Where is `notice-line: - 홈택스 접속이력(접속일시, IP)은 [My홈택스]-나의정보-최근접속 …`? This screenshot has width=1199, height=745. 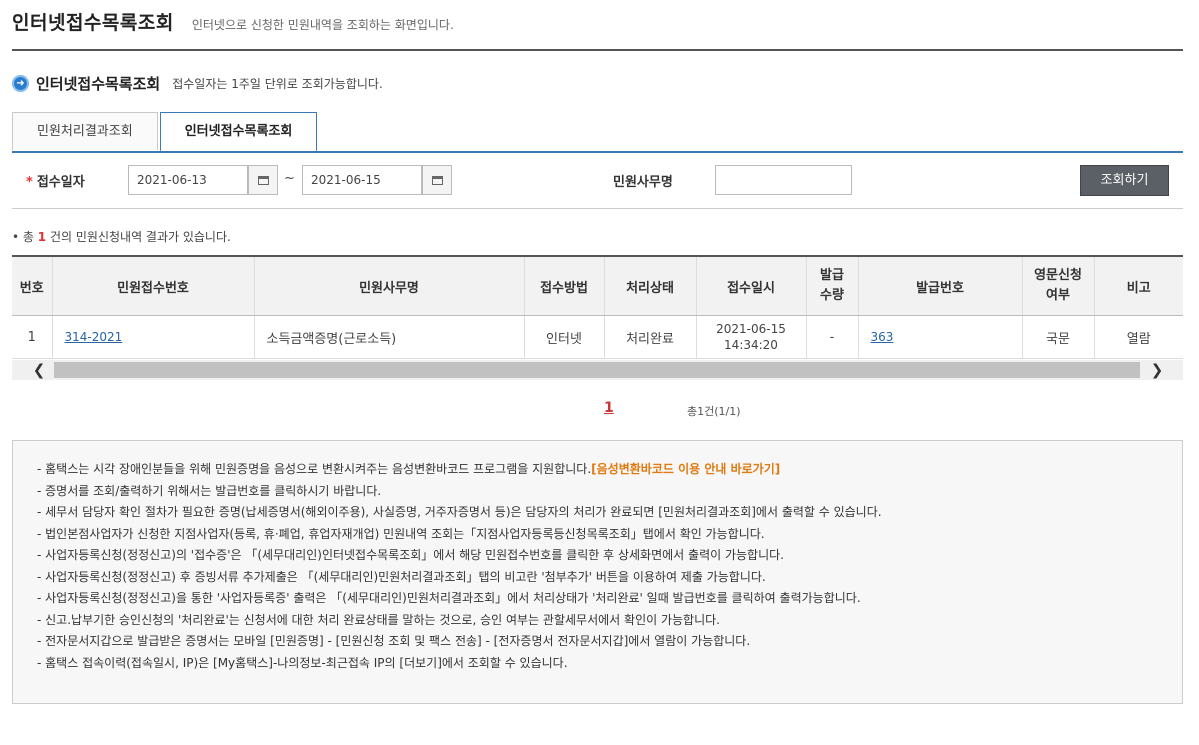
notice-line: - 홈택스 접속이력(접속일시, IP)은 [My홈택스]-나의정보-최근접속 … is located at coordinates (302, 662).